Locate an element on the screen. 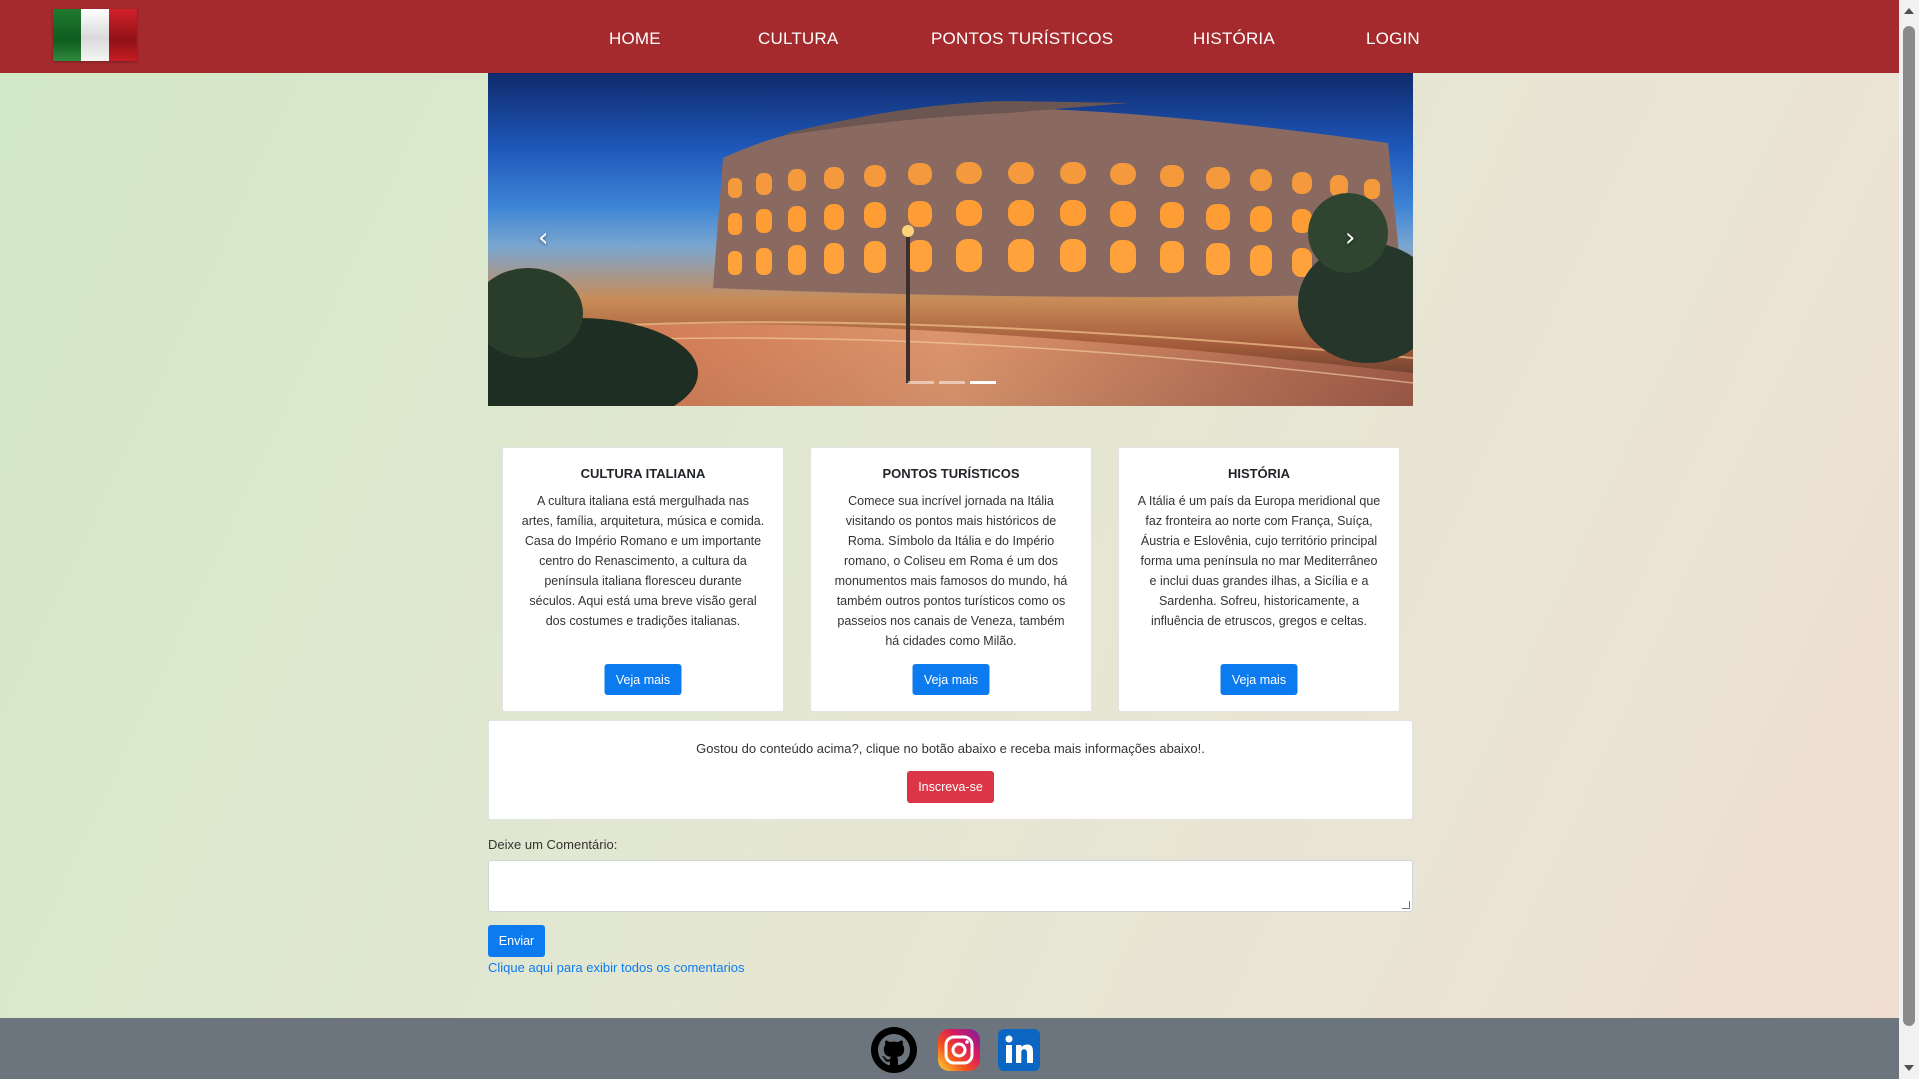 Image resolution: width=1919 pixels, height=1079 pixels. card-title: HISTÓRIA is located at coordinates (1259, 473).